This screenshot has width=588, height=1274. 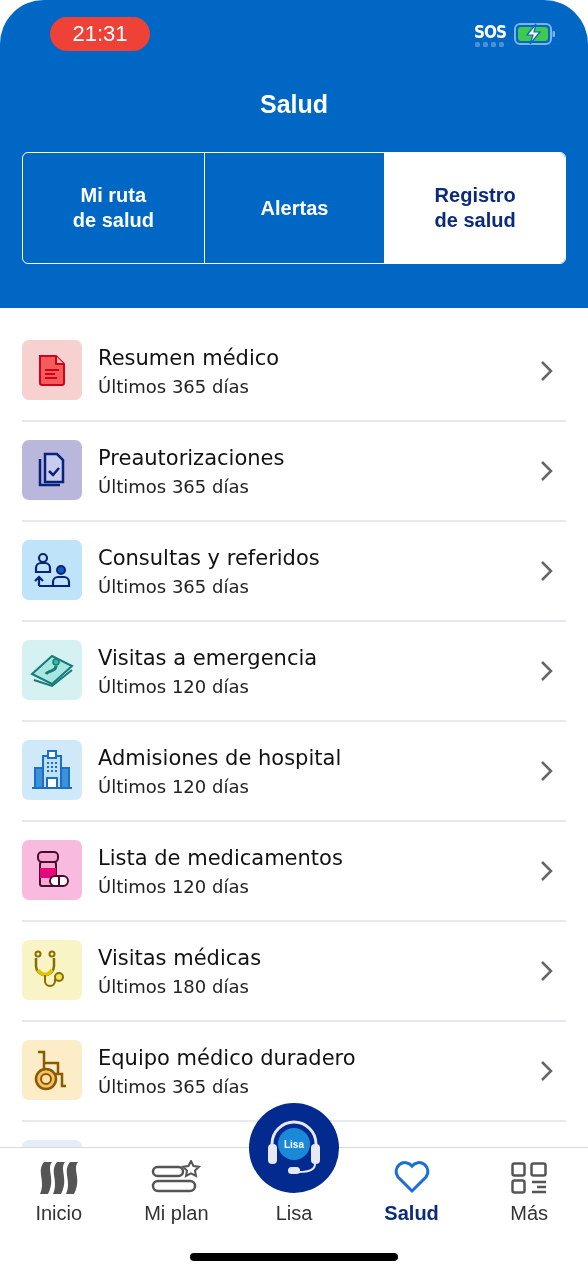 What do you see at coordinates (100, 34) in the screenshot?
I see `status-time: 21:31` at bounding box center [100, 34].